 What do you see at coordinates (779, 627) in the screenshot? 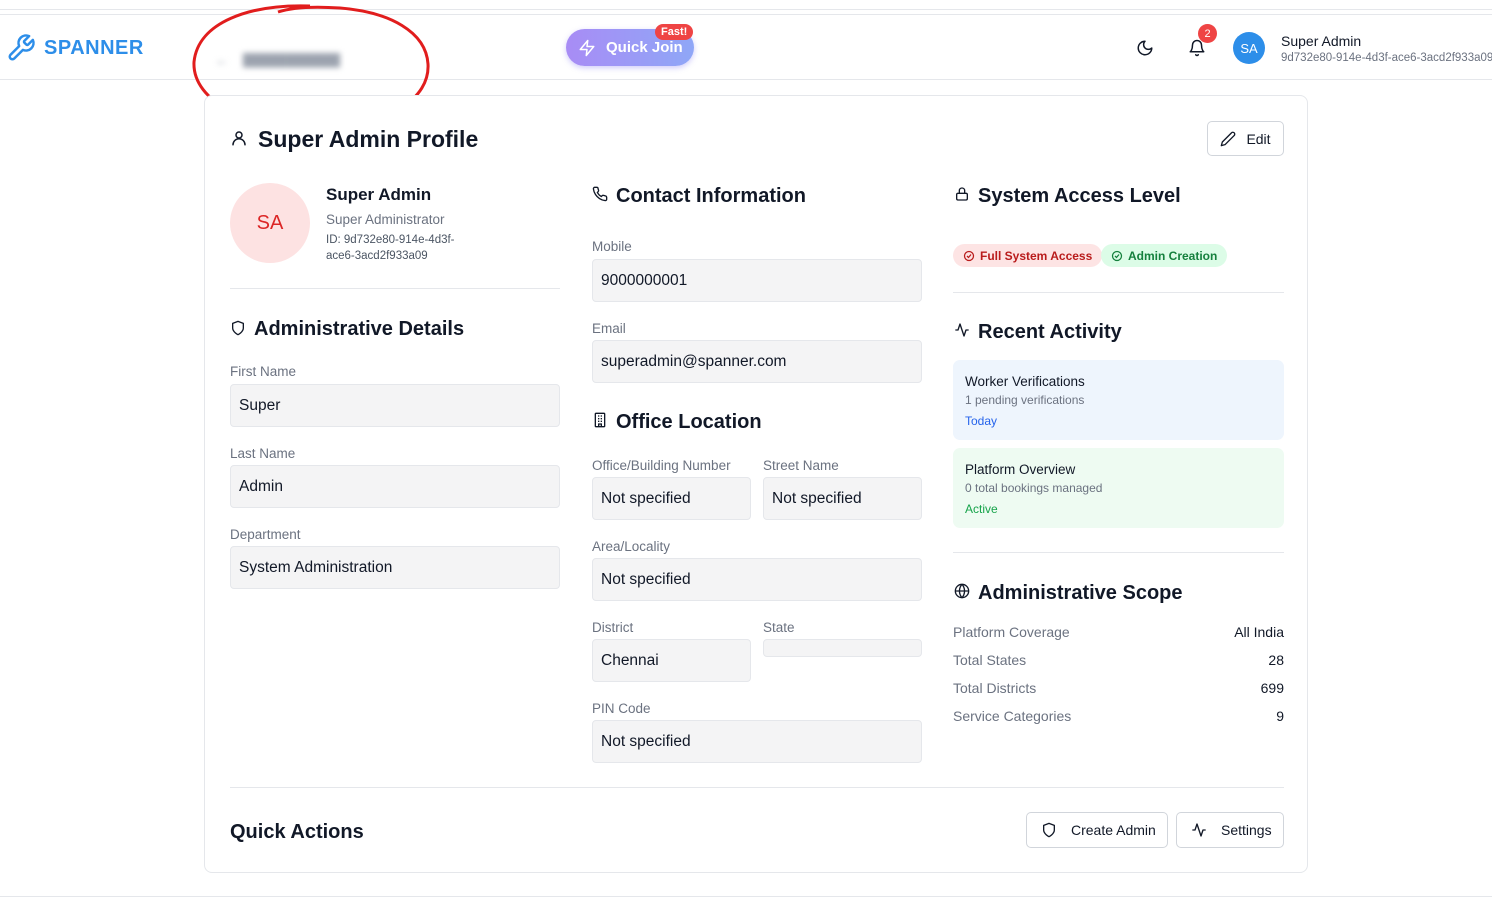
I see `state-label: State` at bounding box center [779, 627].